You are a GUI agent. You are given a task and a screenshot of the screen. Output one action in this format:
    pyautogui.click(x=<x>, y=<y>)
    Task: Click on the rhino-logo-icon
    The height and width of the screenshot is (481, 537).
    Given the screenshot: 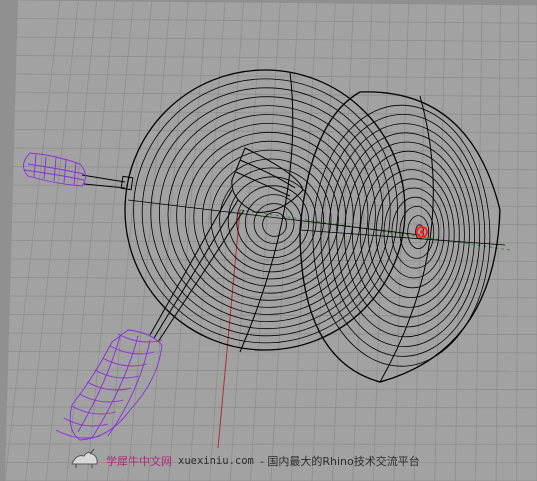 What is the action you would take?
    pyautogui.click(x=85, y=460)
    